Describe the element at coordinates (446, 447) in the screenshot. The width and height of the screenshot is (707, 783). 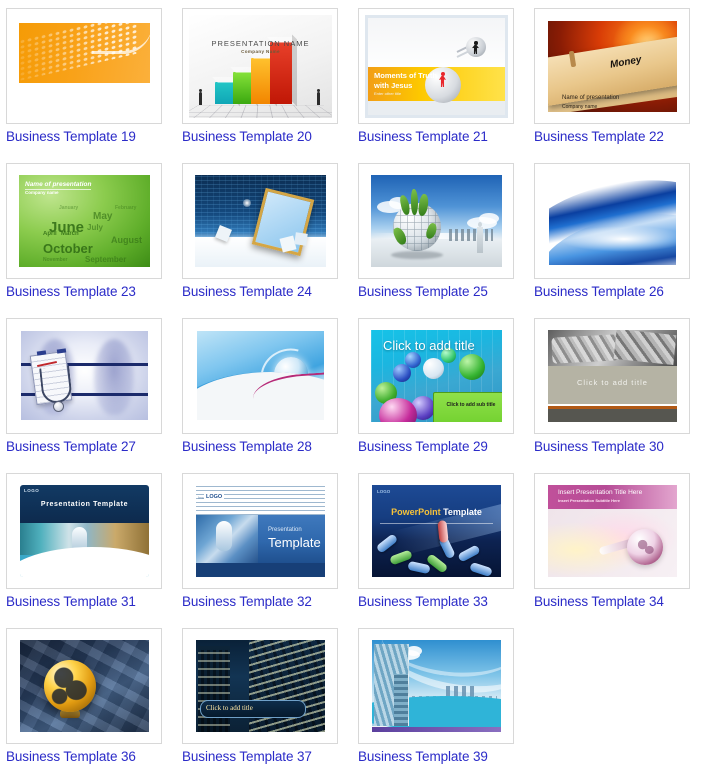
I see `template-link-29: Business Template 29` at that location.